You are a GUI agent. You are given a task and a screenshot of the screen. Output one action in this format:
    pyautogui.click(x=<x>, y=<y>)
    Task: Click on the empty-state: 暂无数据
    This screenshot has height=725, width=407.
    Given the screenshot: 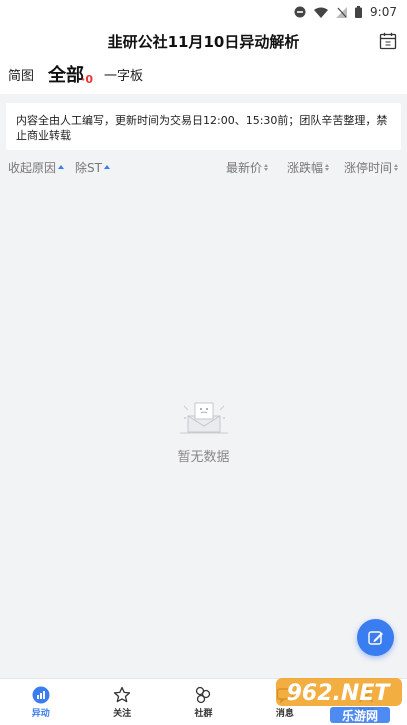 What is the action you would take?
    pyautogui.click(x=203, y=431)
    